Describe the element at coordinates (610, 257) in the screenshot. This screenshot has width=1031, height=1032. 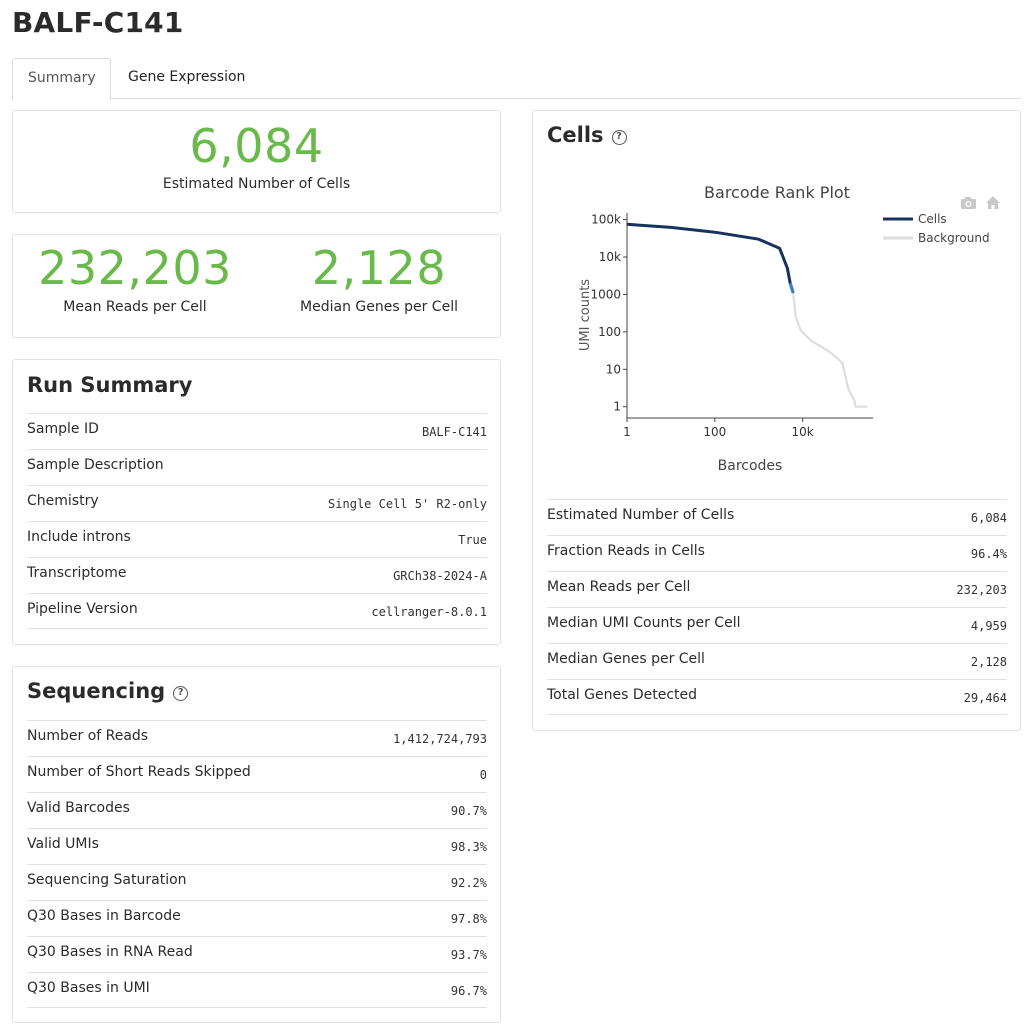
I see `y-tick-label: 10k` at that location.